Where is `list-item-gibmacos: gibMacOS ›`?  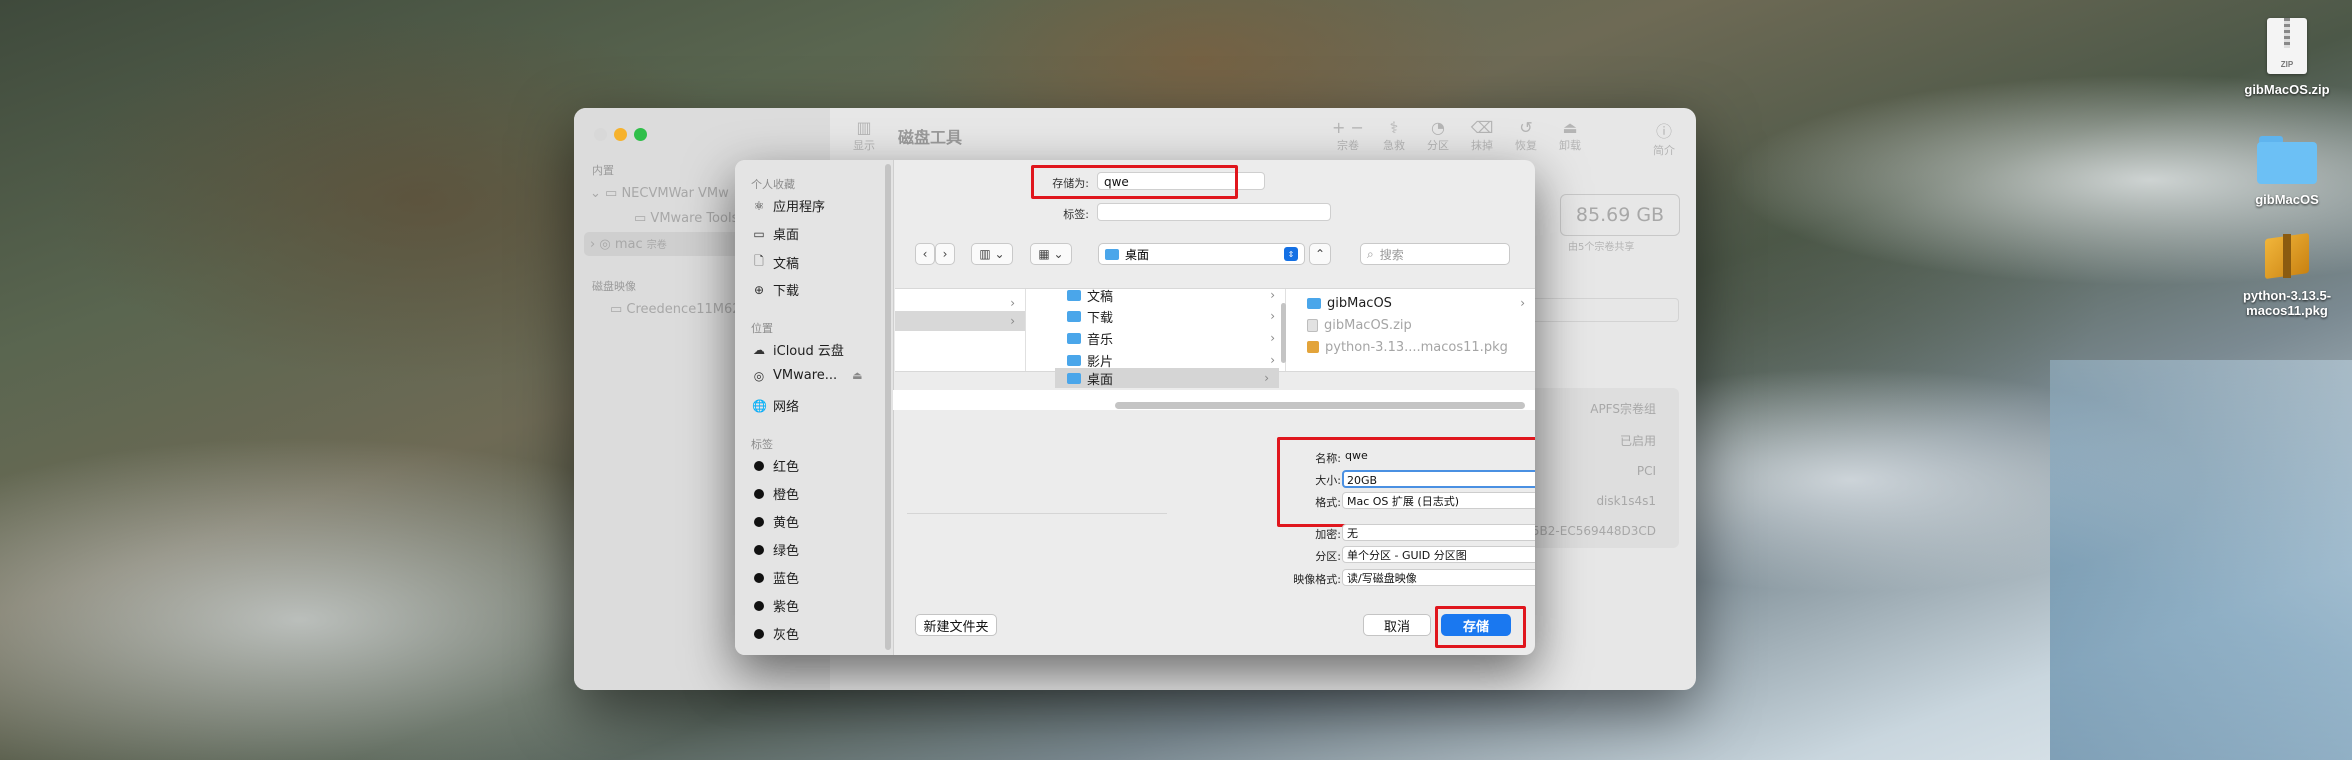
list-item-gibmacos: gibMacOS › is located at coordinates (1415, 303).